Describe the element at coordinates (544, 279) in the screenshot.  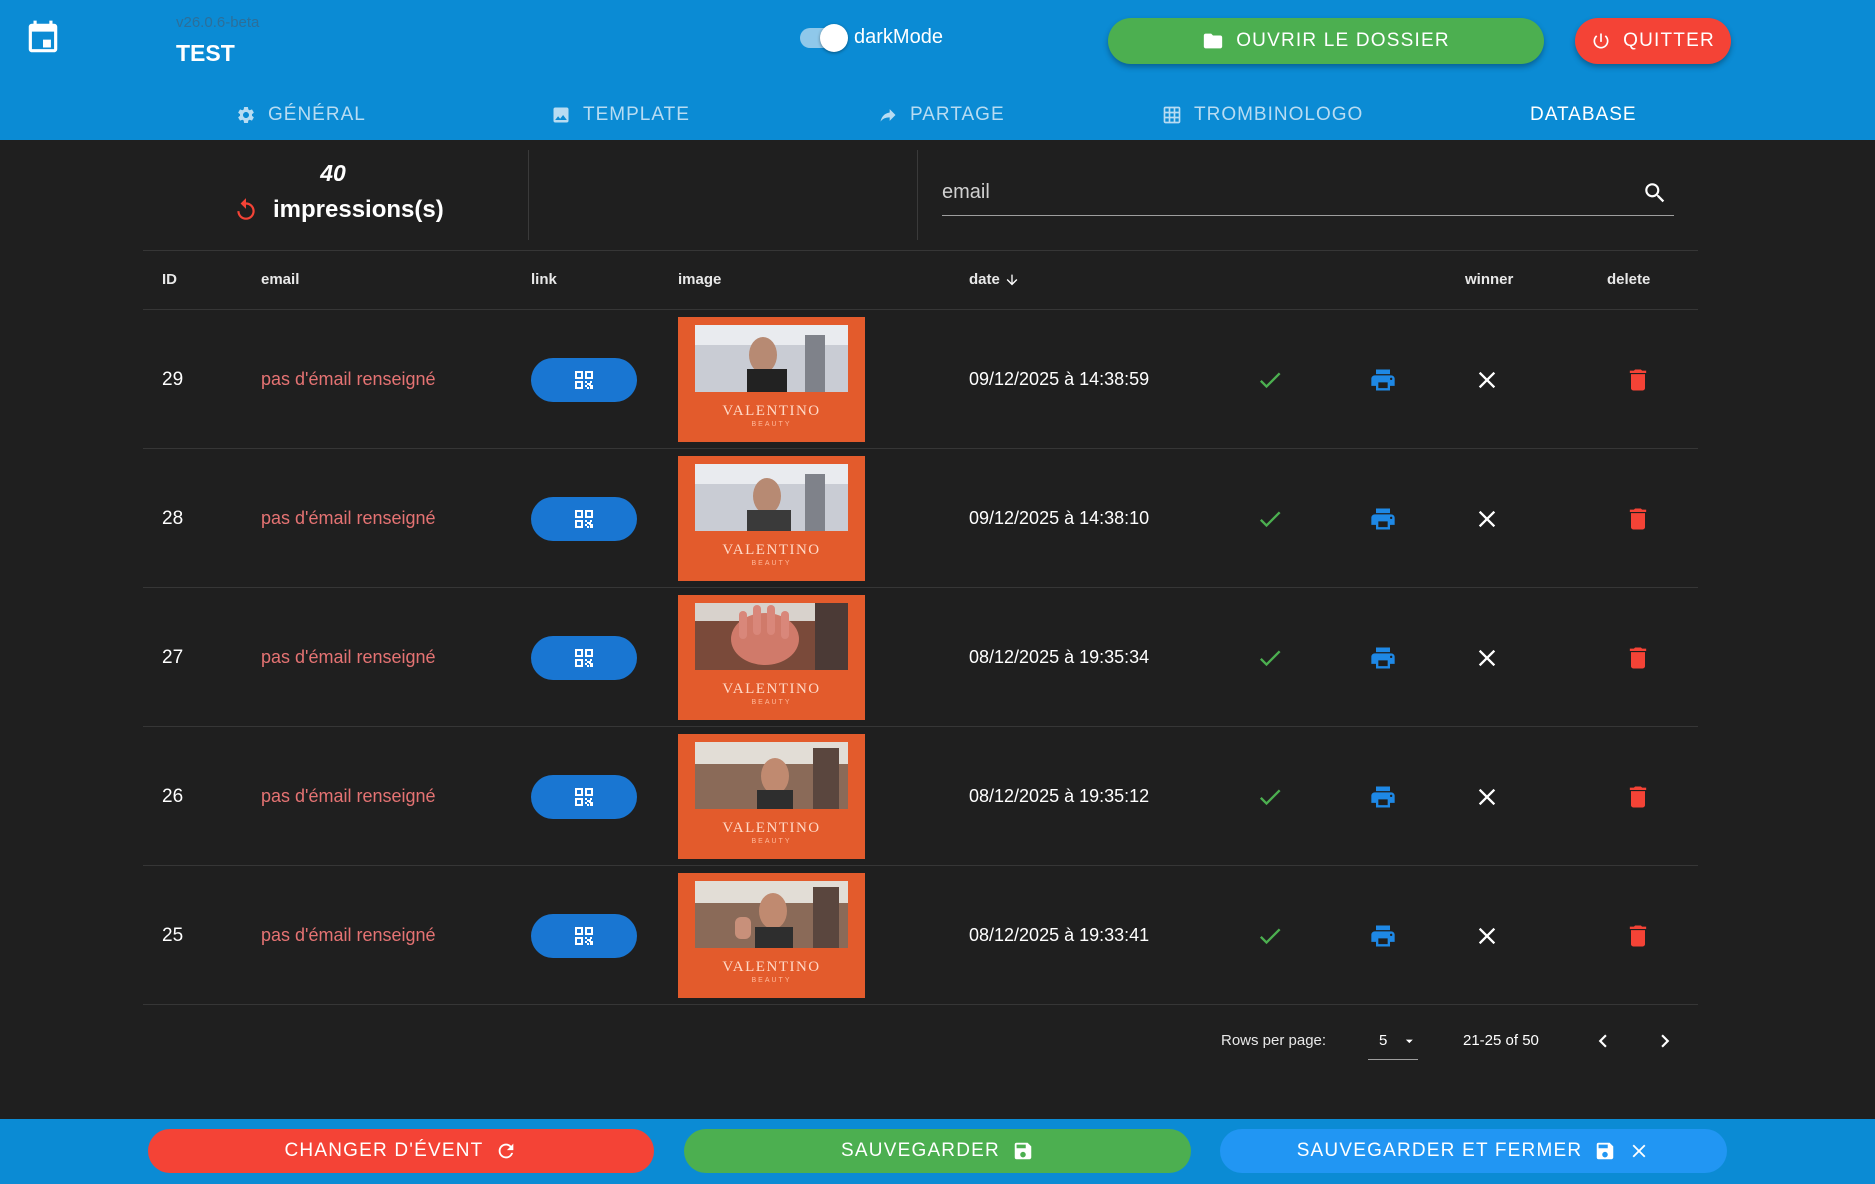
I see `column-link: link` at that location.